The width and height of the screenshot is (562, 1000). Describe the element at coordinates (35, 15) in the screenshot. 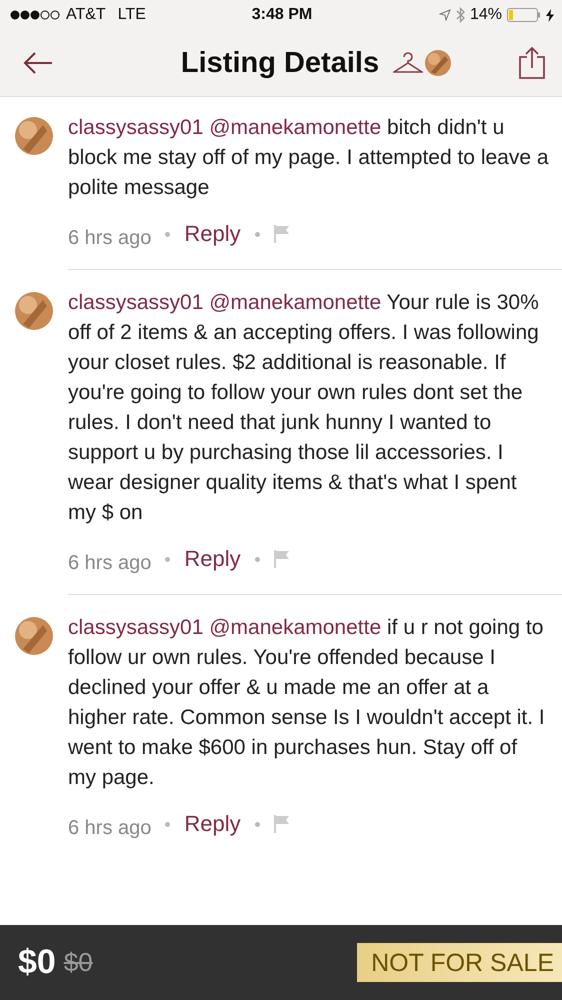

I see `signal-icon` at that location.